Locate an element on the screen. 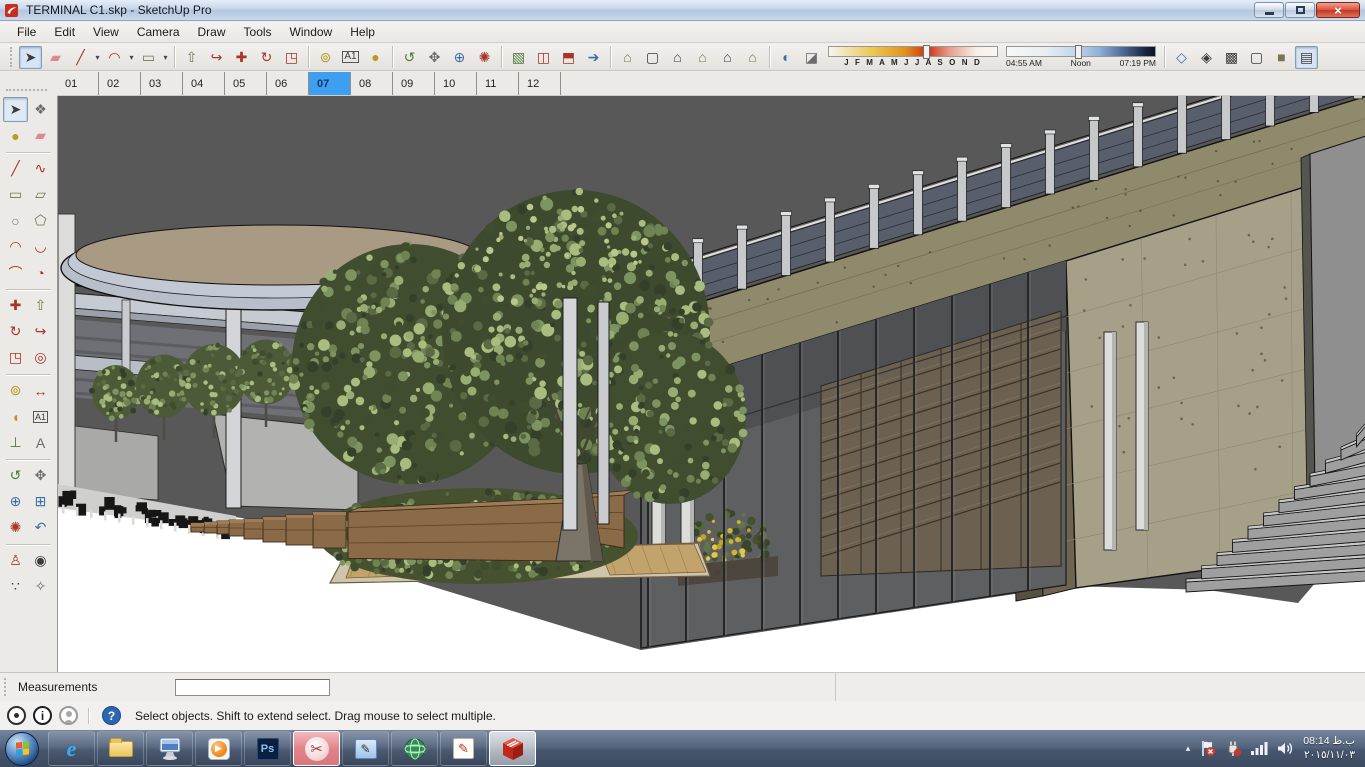  show-hidden-icons: ▴ is located at coordinates (1188, 748).